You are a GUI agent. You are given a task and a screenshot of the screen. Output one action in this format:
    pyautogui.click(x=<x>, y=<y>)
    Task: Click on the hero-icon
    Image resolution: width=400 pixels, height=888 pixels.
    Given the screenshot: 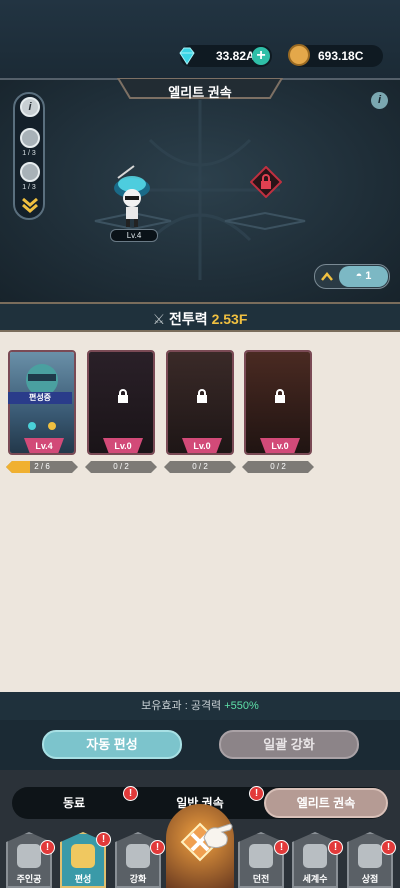 What is the action you would take?
    pyautogui.click(x=29, y=856)
    